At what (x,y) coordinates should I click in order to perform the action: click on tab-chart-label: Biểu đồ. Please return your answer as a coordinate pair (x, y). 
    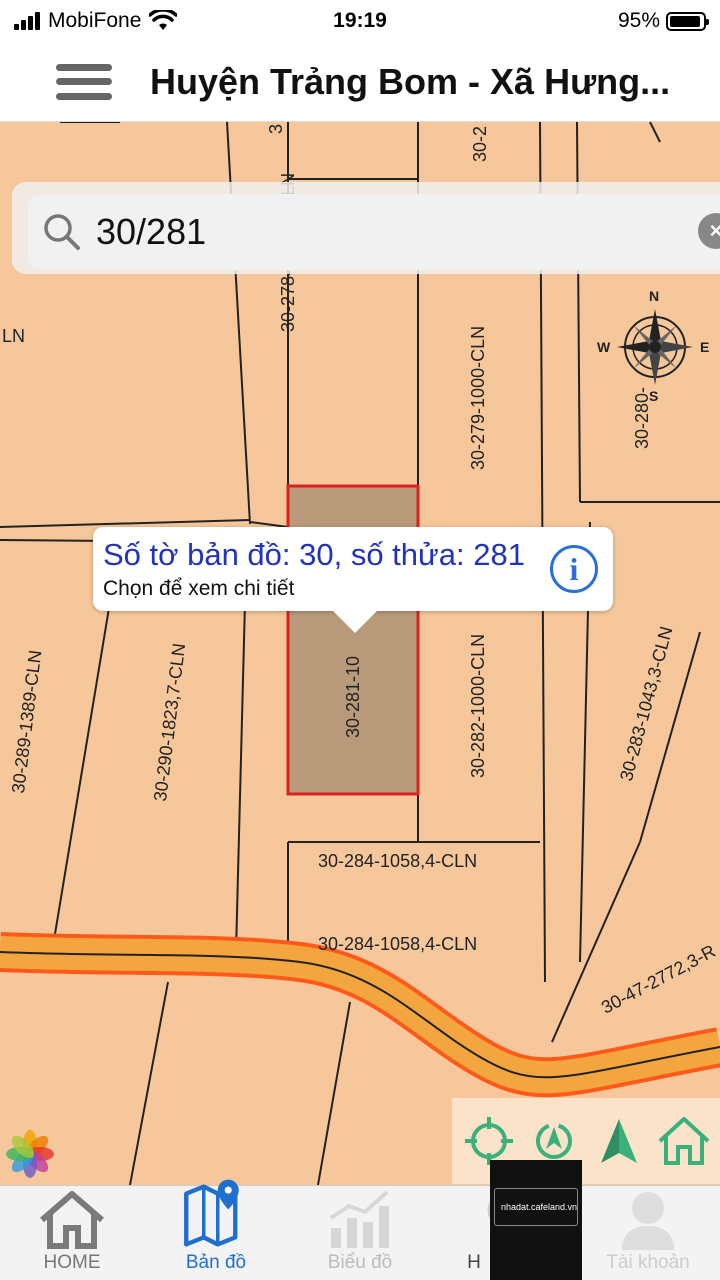
    Looking at the image, I should click on (360, 1262).